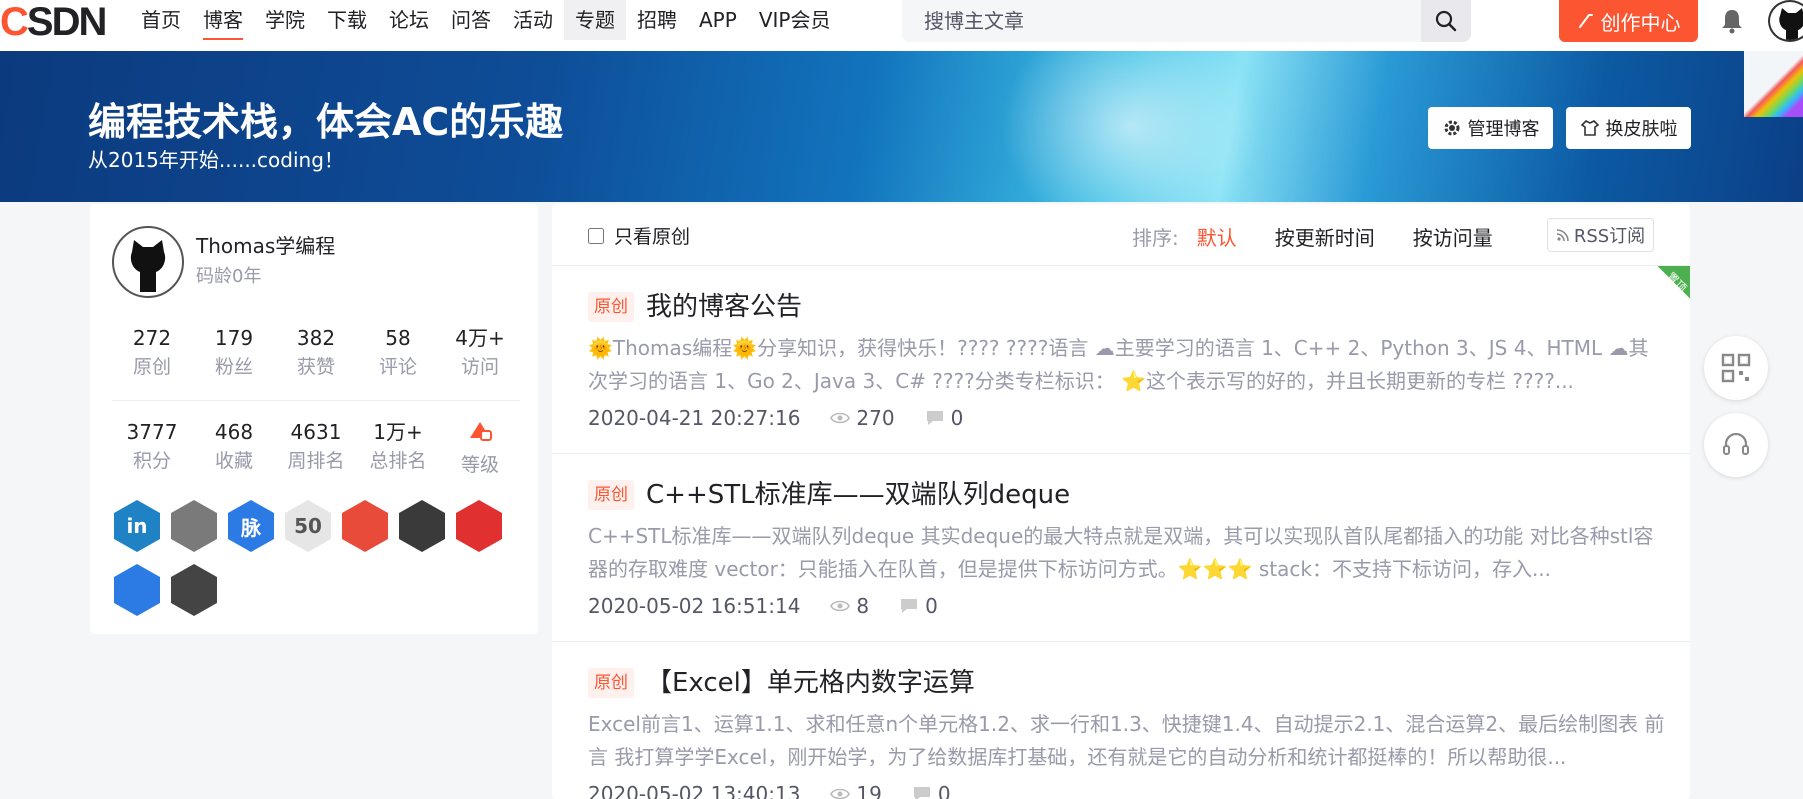 This screenshot has height=799, width=1803. I want to click on stat-fans: 179 粉丝, so click(234, 353).